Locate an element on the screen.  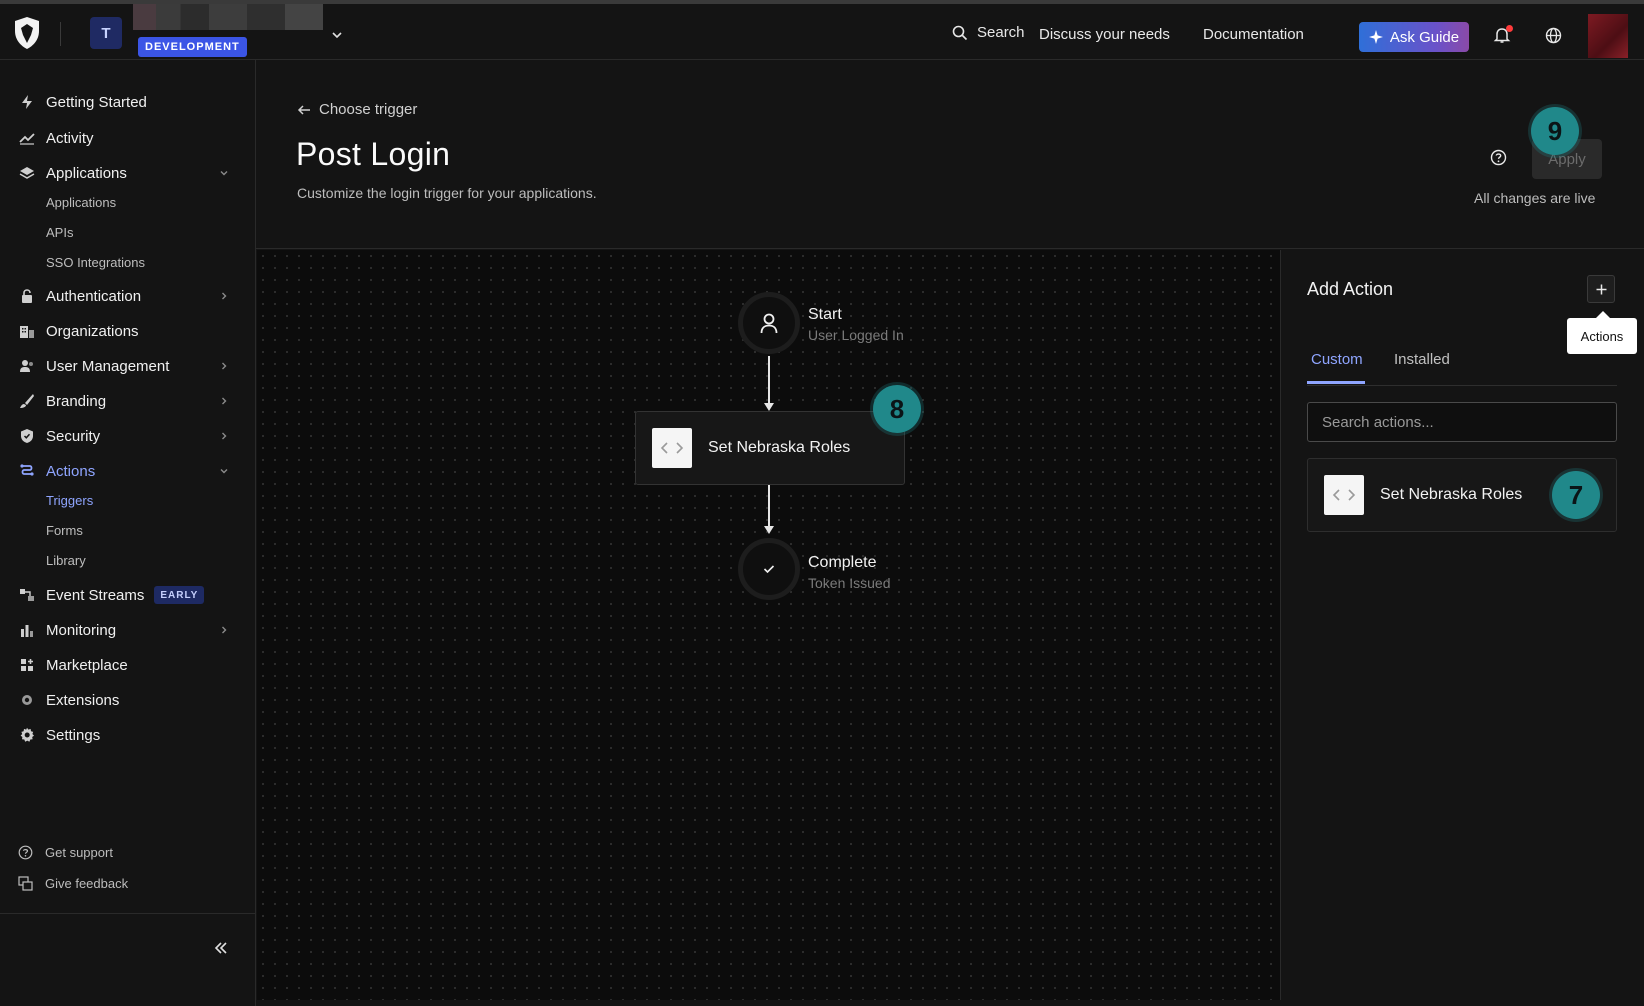
check-icon is located at coordinates (769, 569).